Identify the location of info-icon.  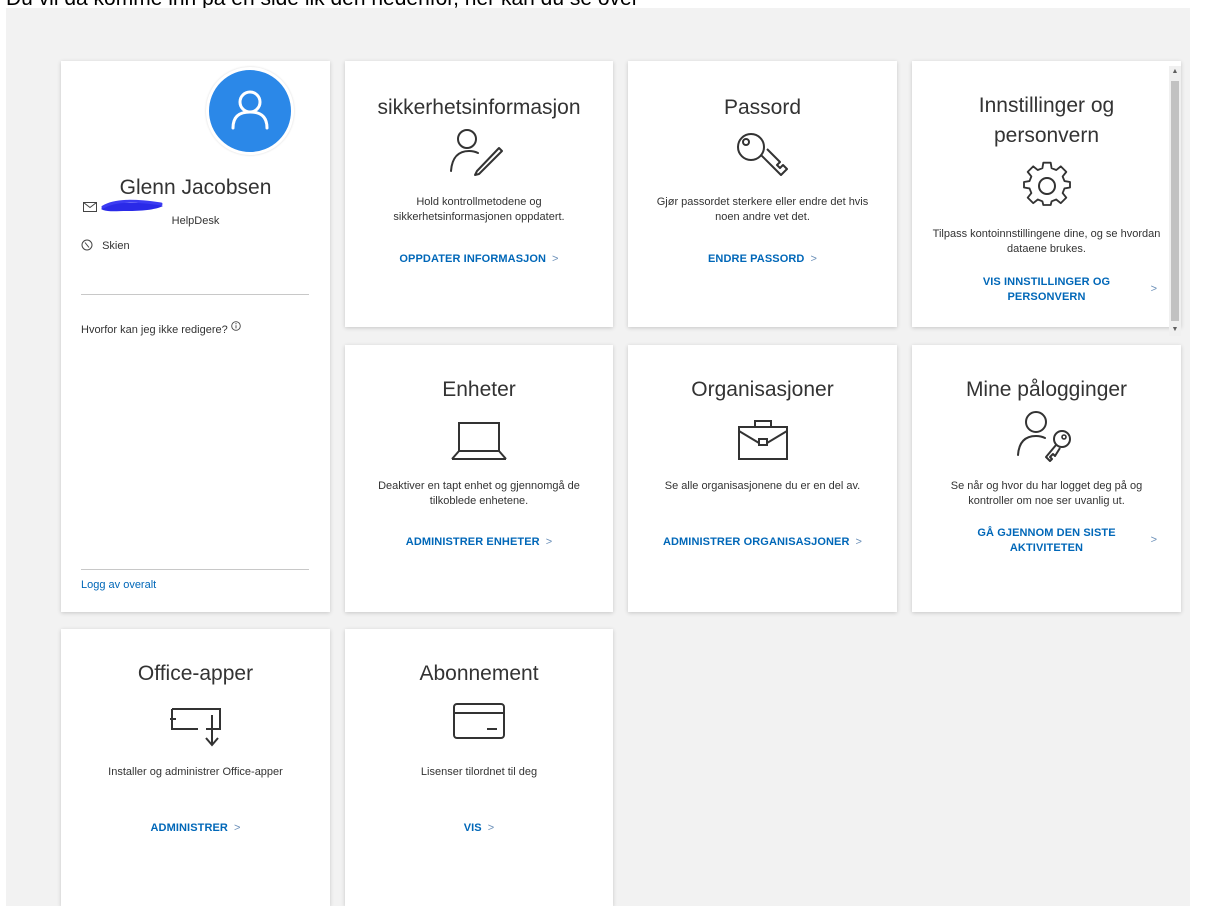
(236, 326).